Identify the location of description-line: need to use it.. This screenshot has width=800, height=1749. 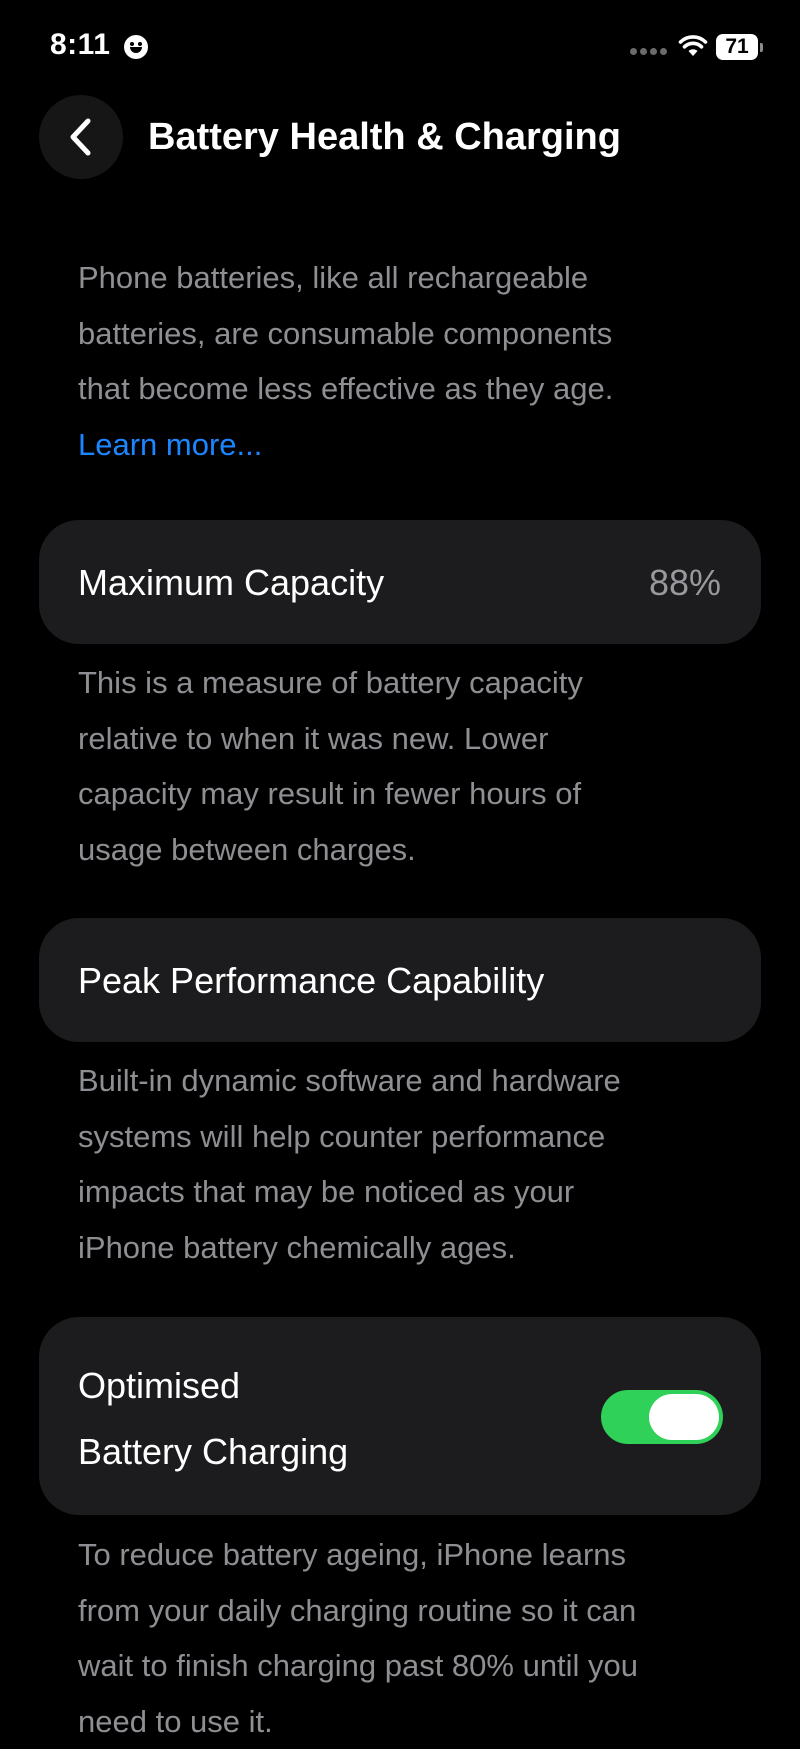
(403, 1721).